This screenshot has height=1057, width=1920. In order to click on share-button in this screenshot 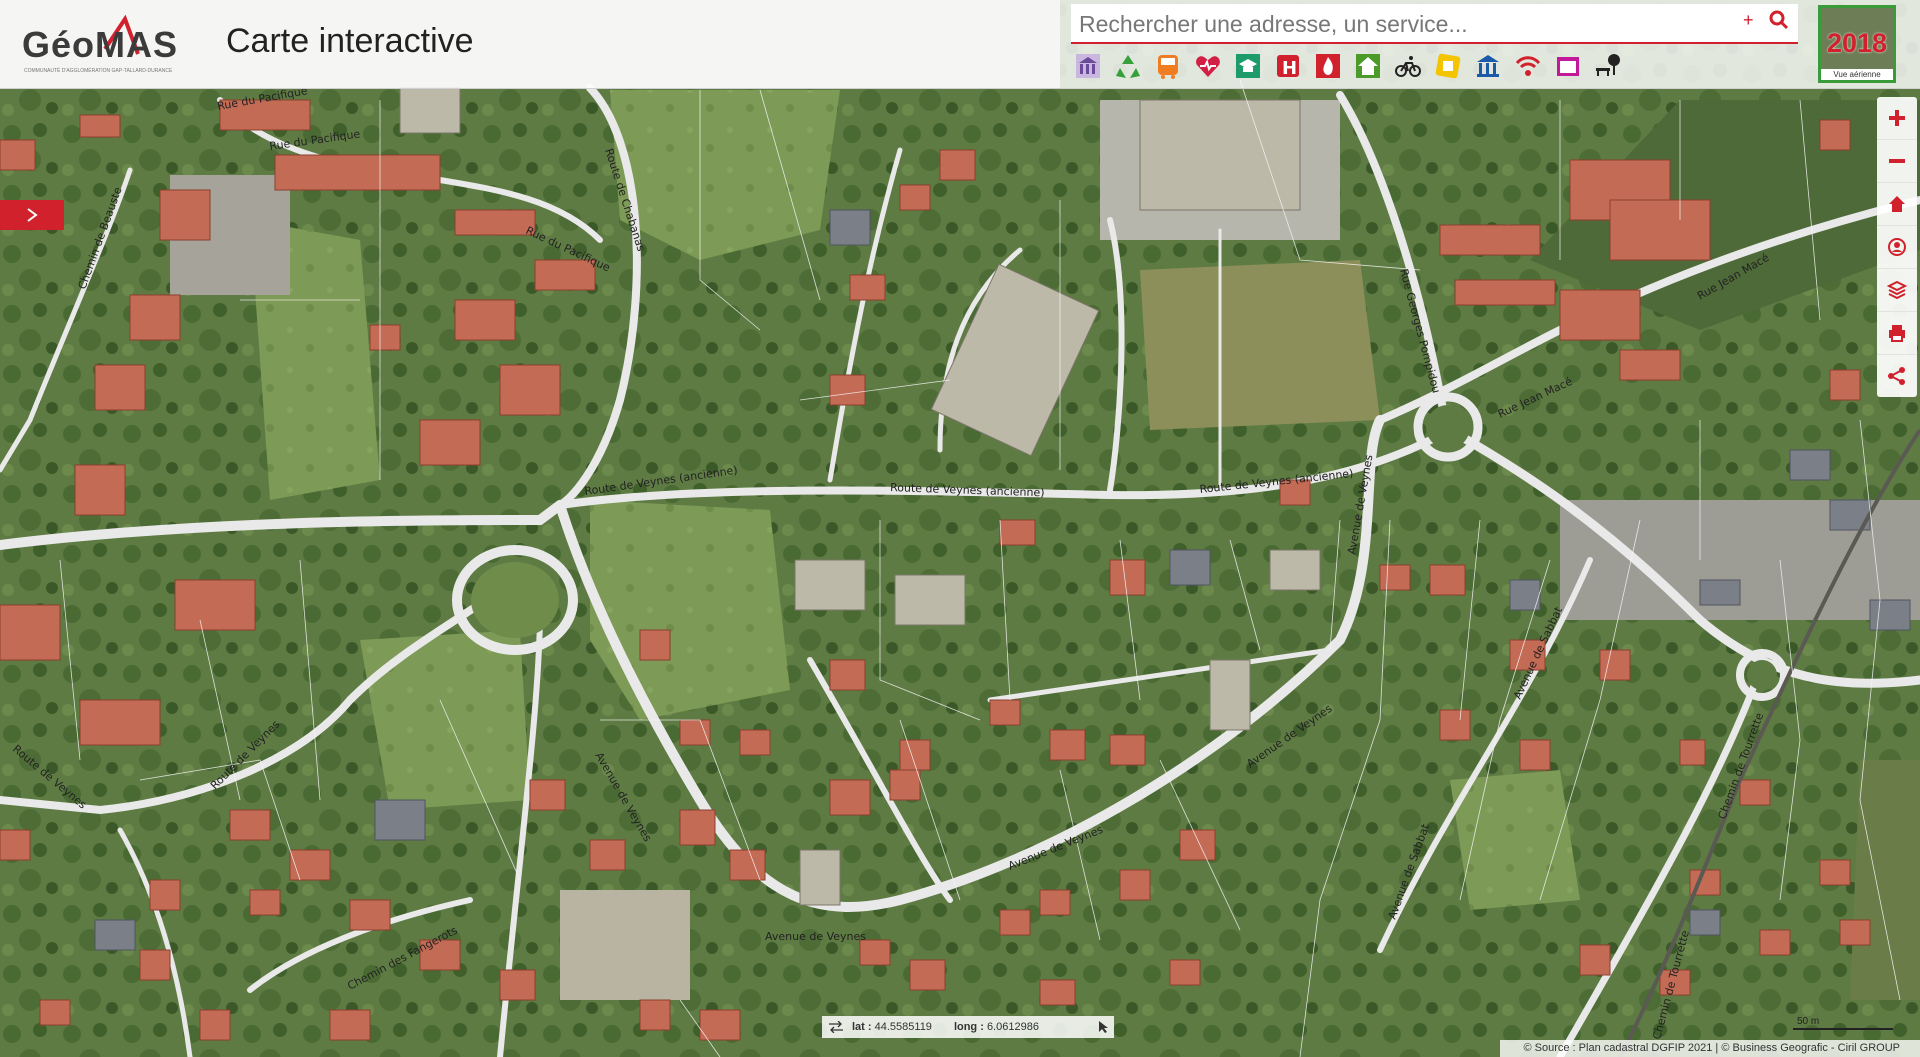, I will do `click(1897, 376)`.